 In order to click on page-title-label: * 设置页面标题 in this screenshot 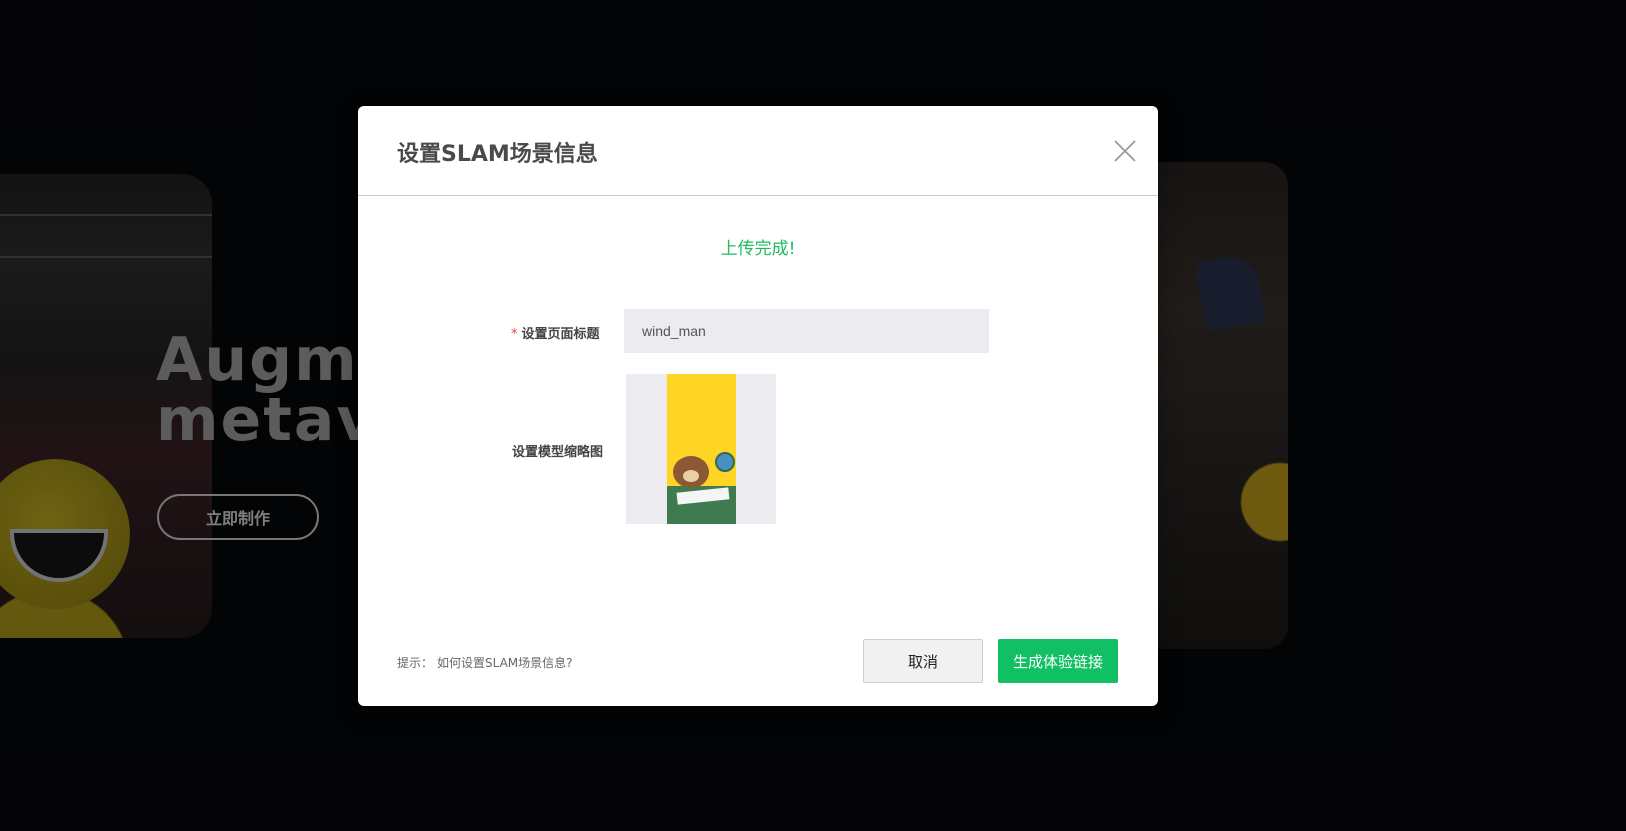, I will do `click(555, 332)`.